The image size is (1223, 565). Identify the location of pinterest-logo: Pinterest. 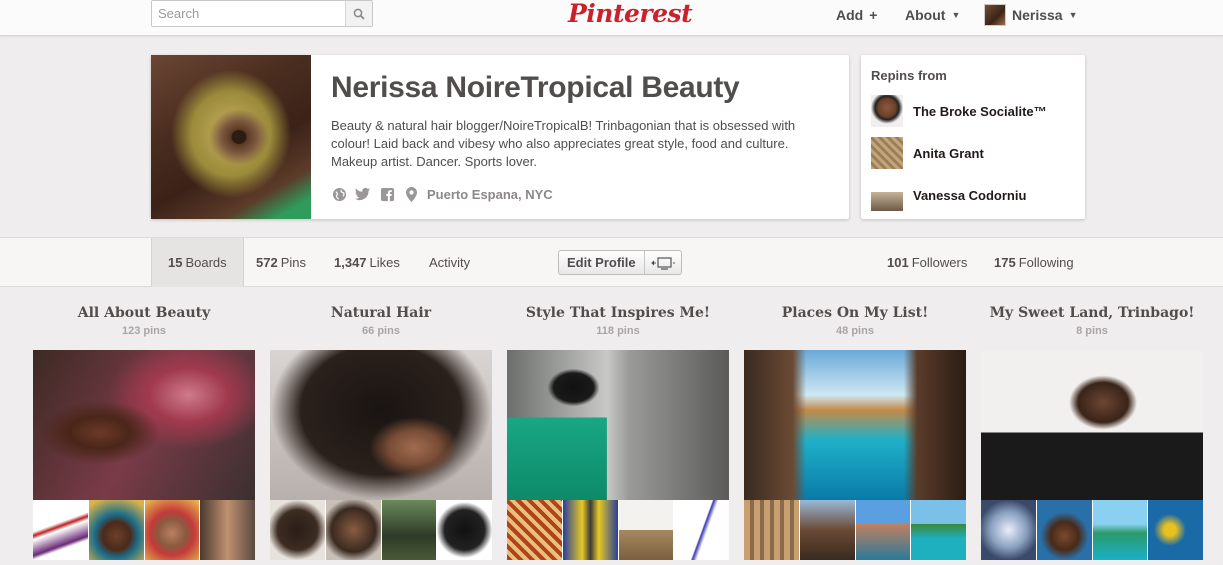
(630, 14).